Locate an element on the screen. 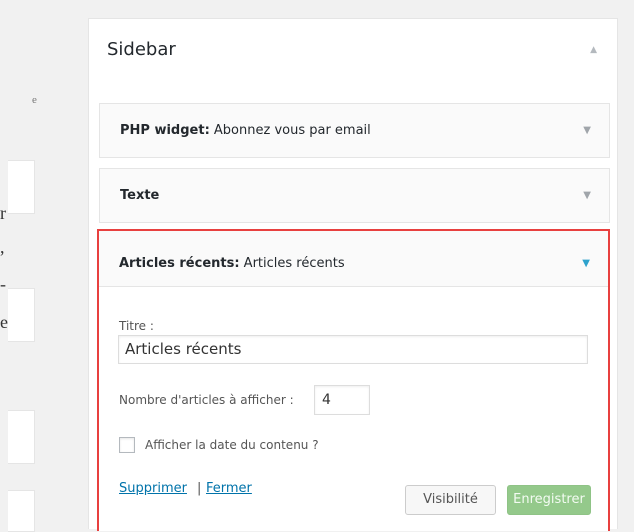  show-date-label: Afficher la date du contenu ? is located at coordinates (232, 445).